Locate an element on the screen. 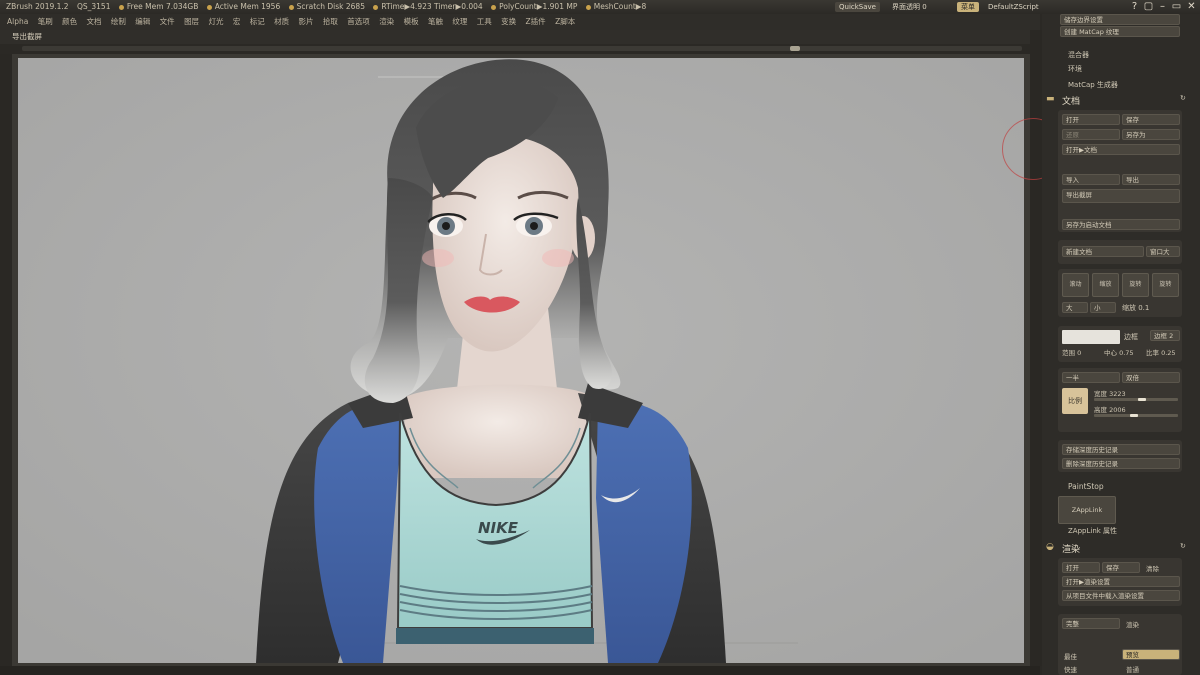  normal-mode-label: 普通 is located at coordinates (1132, 669).